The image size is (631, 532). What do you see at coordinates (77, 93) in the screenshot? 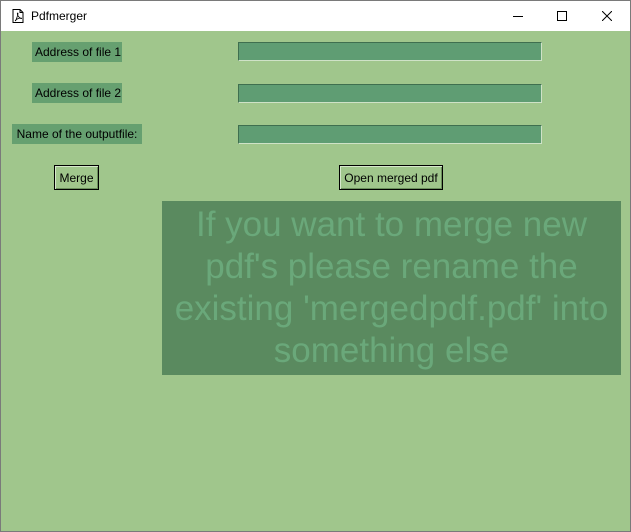
I see `file2-label: Address of file 2` at bounding box center [77, 93].